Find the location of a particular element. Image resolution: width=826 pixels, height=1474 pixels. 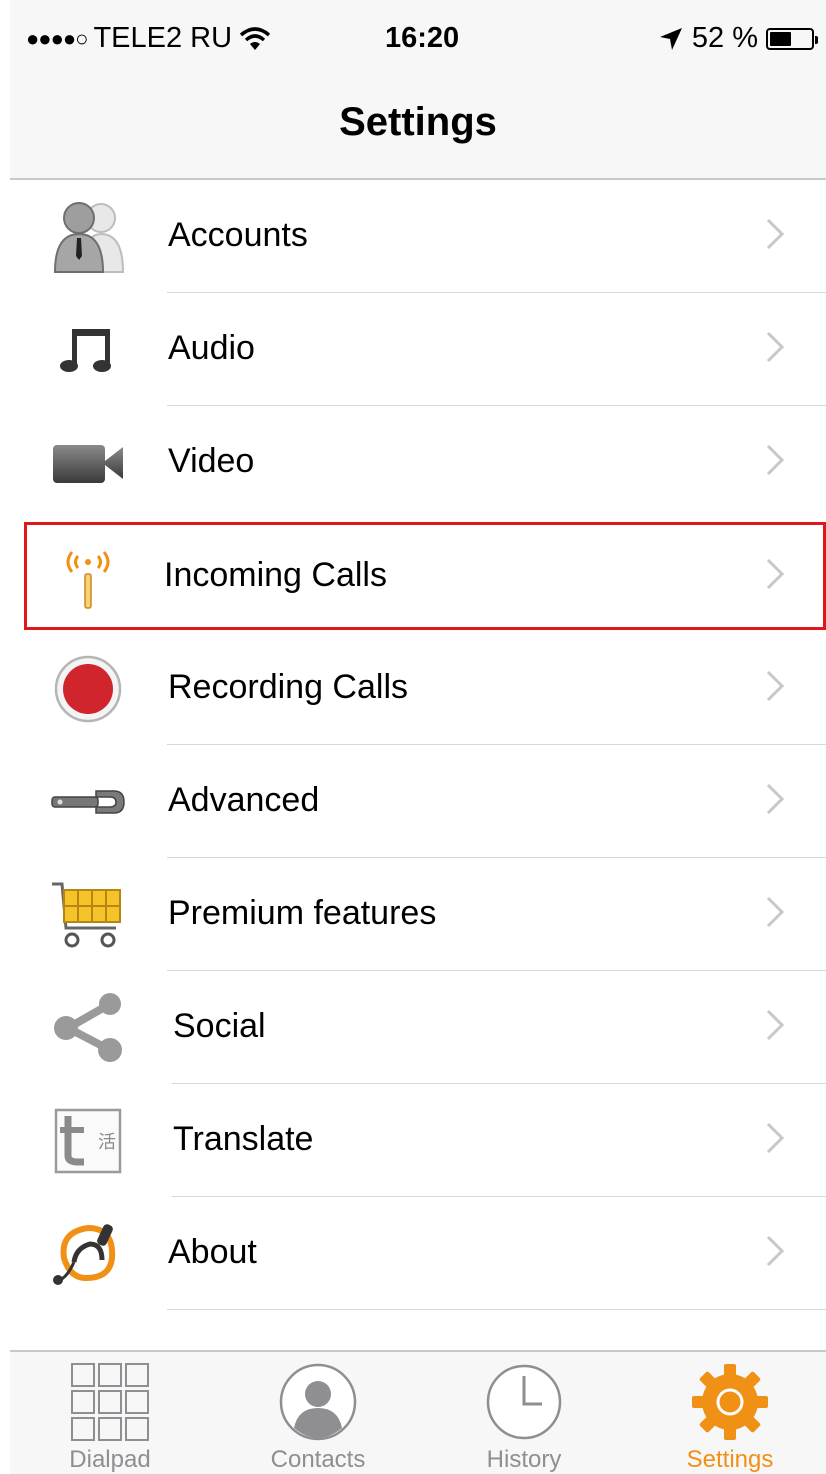

page-title: Settings is located at coordinates (418, 122).